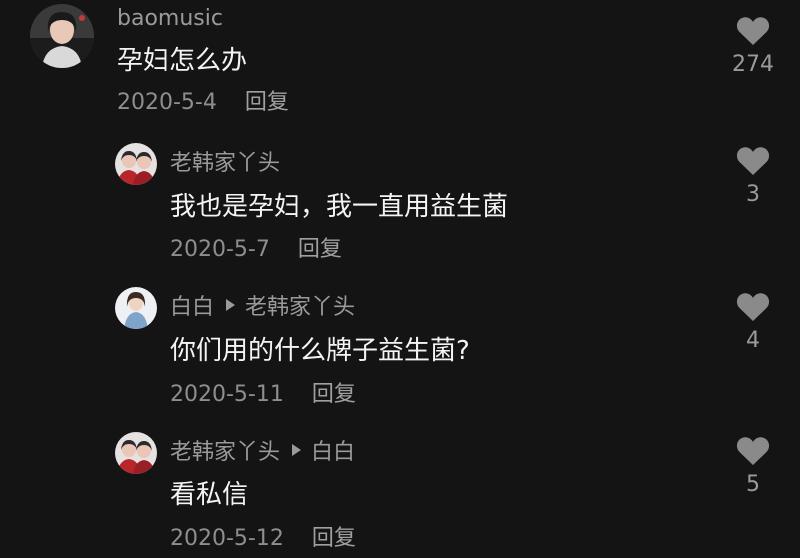  Describe the element at coordinates (209, 495) in the screenshot. I see `comment-text: 看私信` at that location.